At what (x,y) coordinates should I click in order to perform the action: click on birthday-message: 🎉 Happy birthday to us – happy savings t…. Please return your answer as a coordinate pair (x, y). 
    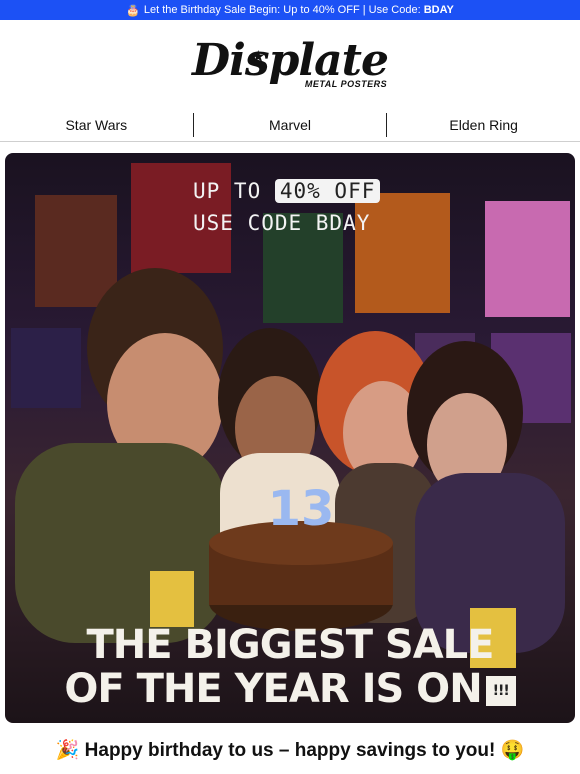
    Looking at the image, I should click on (290, 750).